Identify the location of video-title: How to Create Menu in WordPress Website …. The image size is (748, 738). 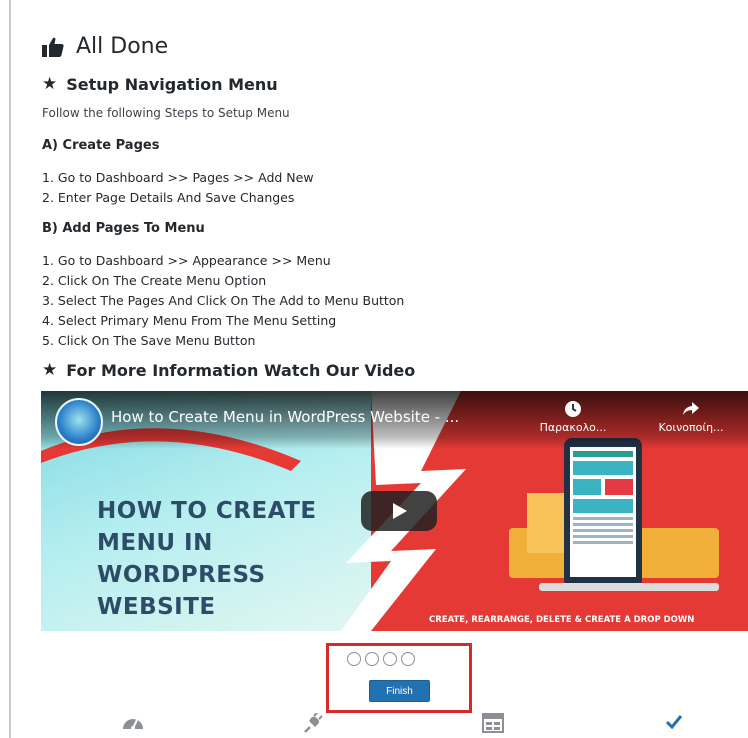
(285, 417).